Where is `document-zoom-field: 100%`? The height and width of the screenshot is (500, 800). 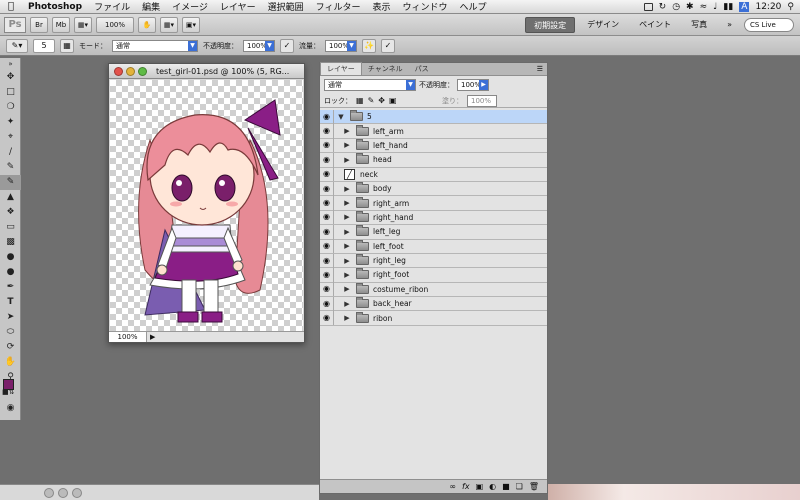
document-zoom-field: 100% is located at coordinates (128, 337).